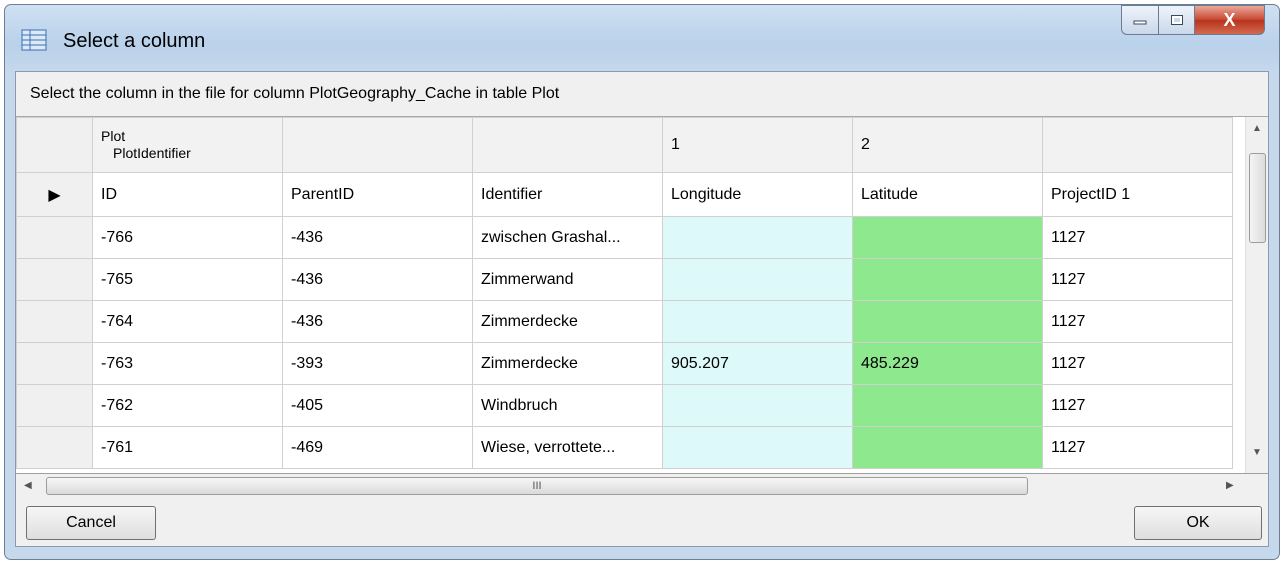  I want to click on table-cell: -761, so click(187, 447).